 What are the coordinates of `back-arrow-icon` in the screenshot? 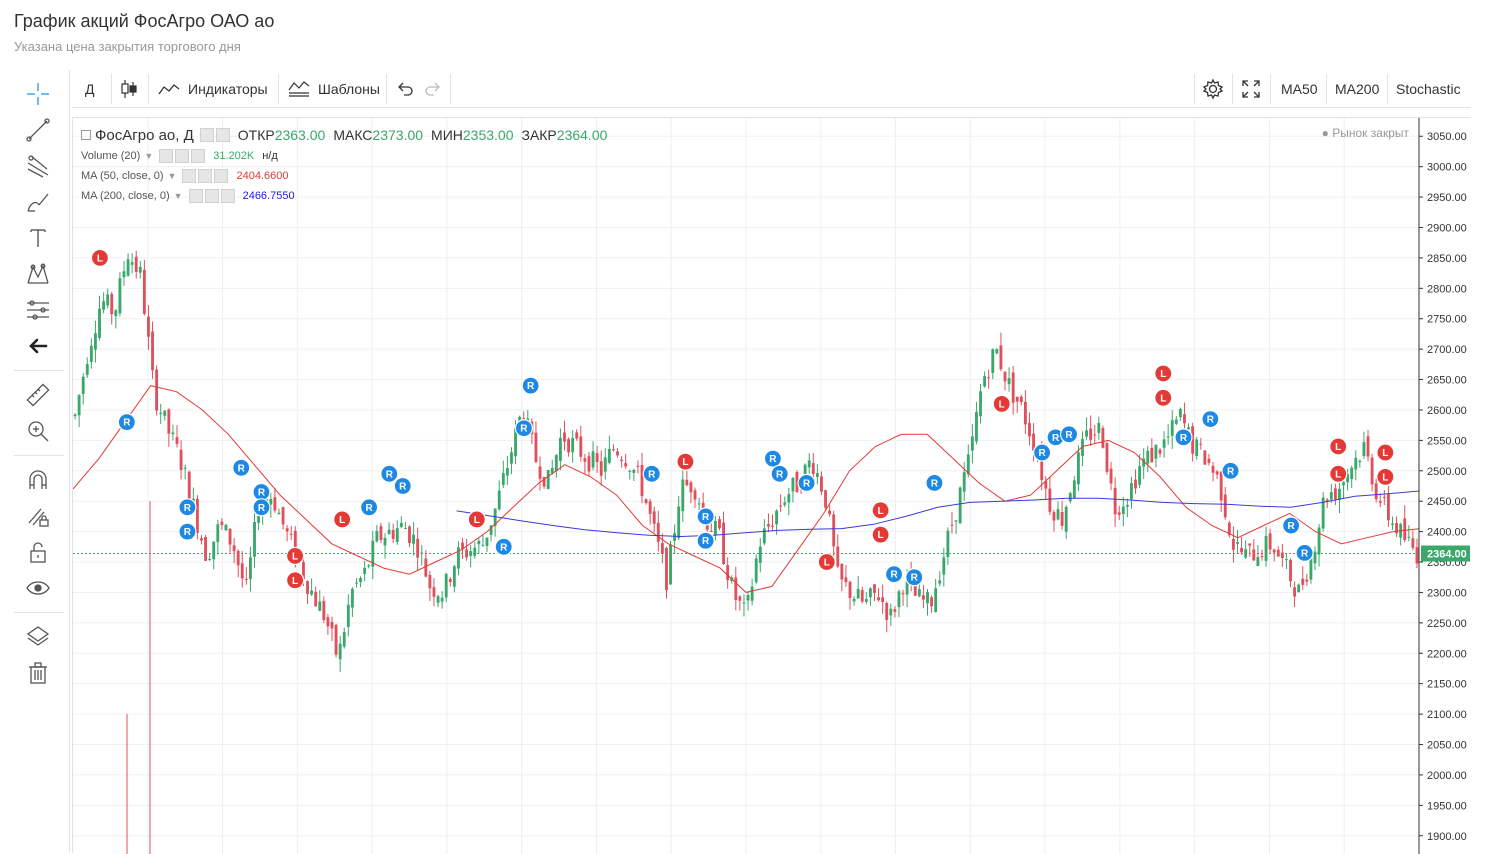 It's located at (38, 346).